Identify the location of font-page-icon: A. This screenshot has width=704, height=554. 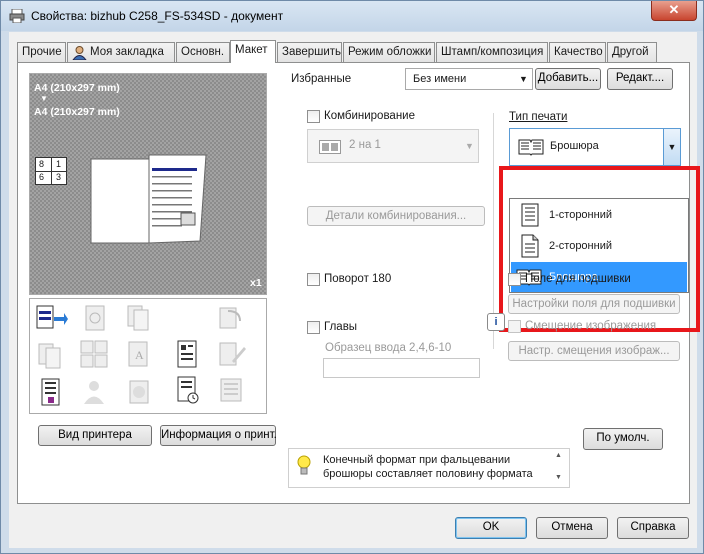
(138, 354).